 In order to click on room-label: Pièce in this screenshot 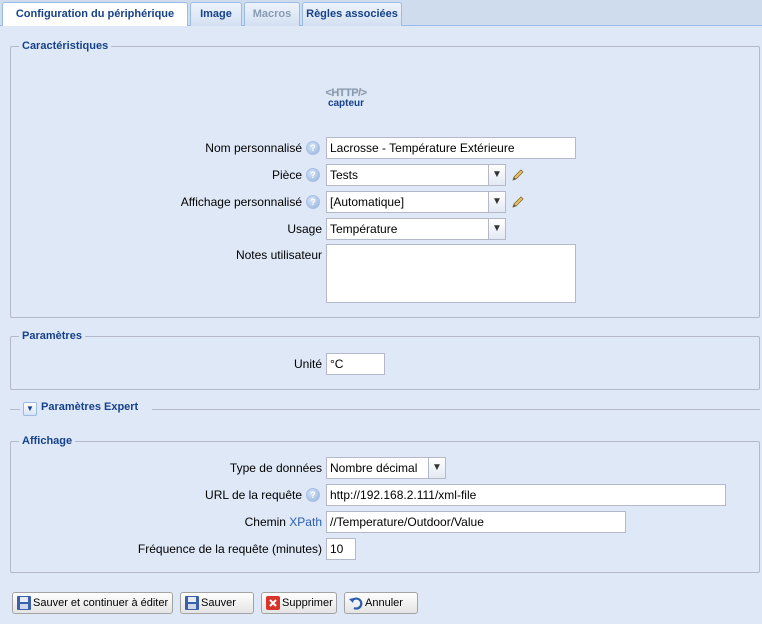, I will do `click(286, 175)`.